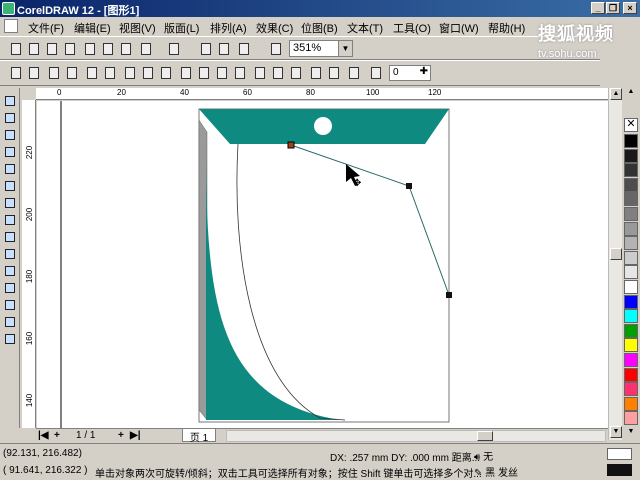  I want to click on menu-view: 视图(V), so click(137, 28).